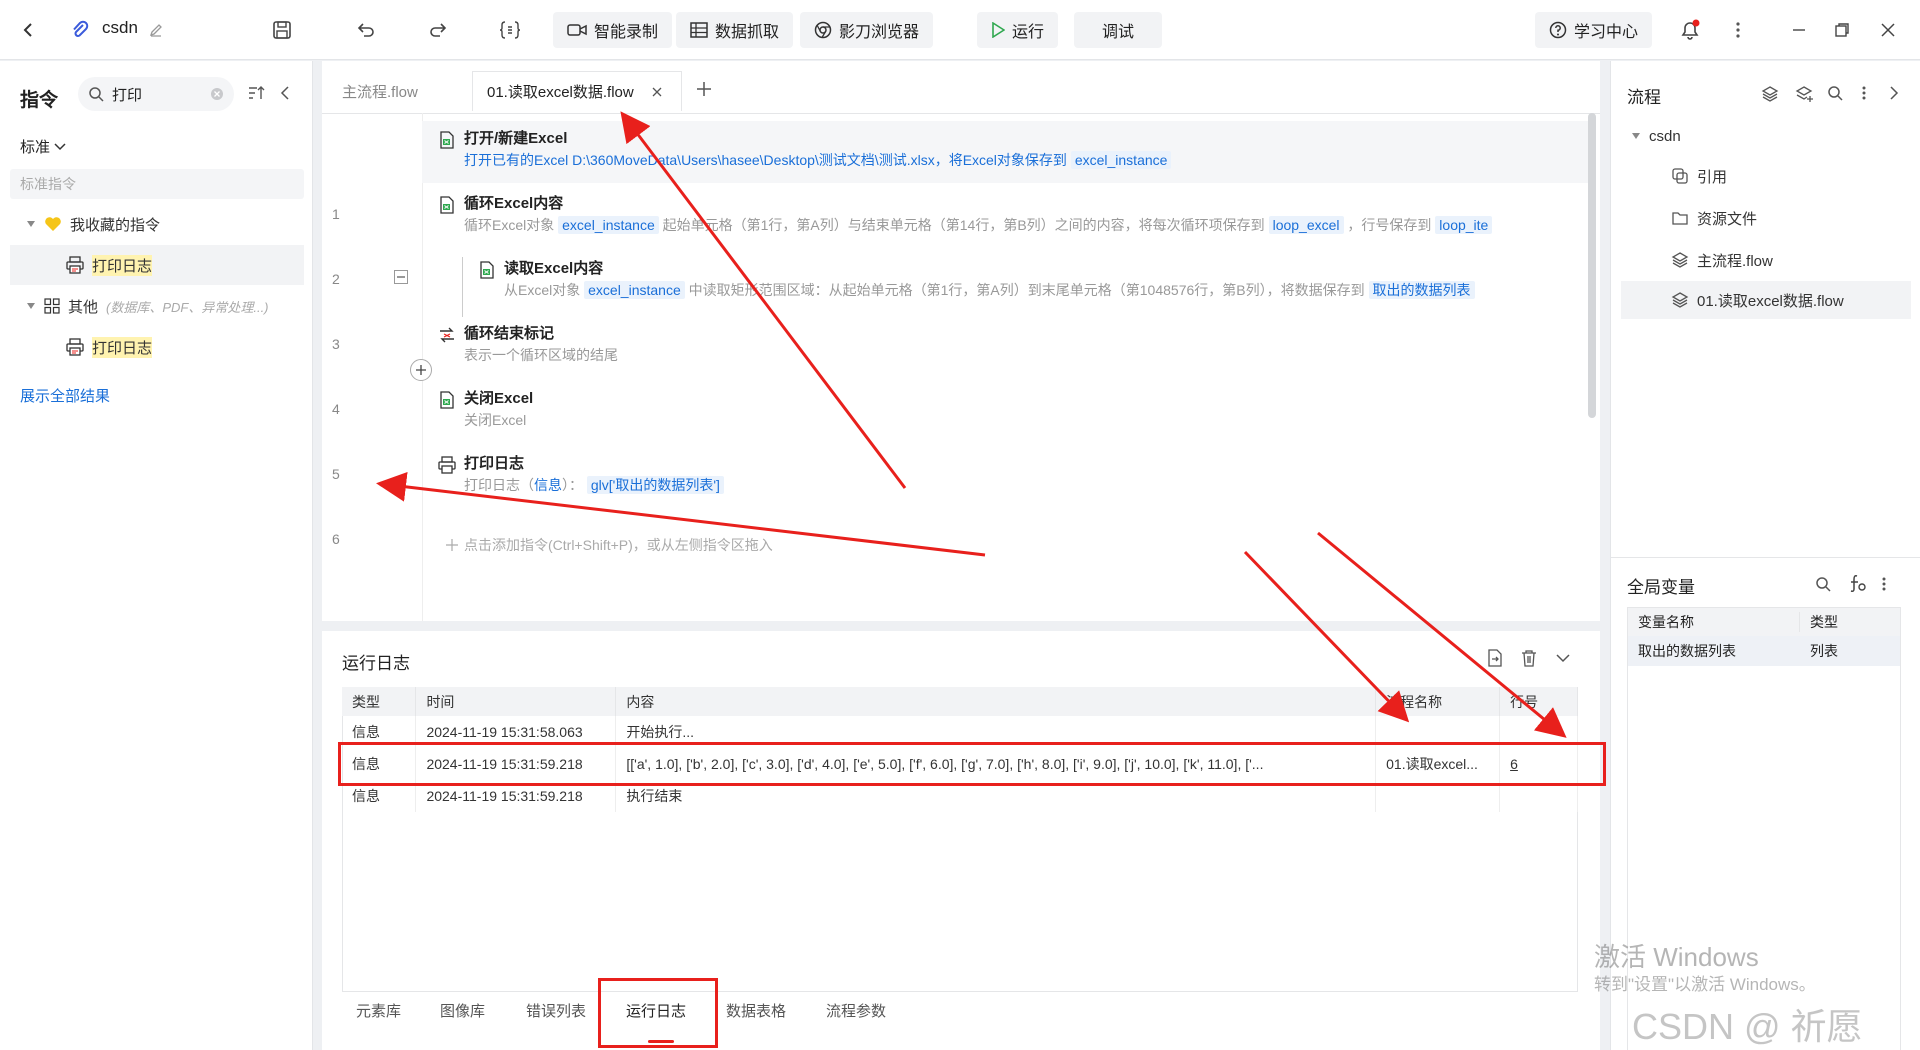 Image resolution: width=1920 pixels, height=1050 pixels. I want to click on tree-item-reference: 引用, so click(1699, 176).